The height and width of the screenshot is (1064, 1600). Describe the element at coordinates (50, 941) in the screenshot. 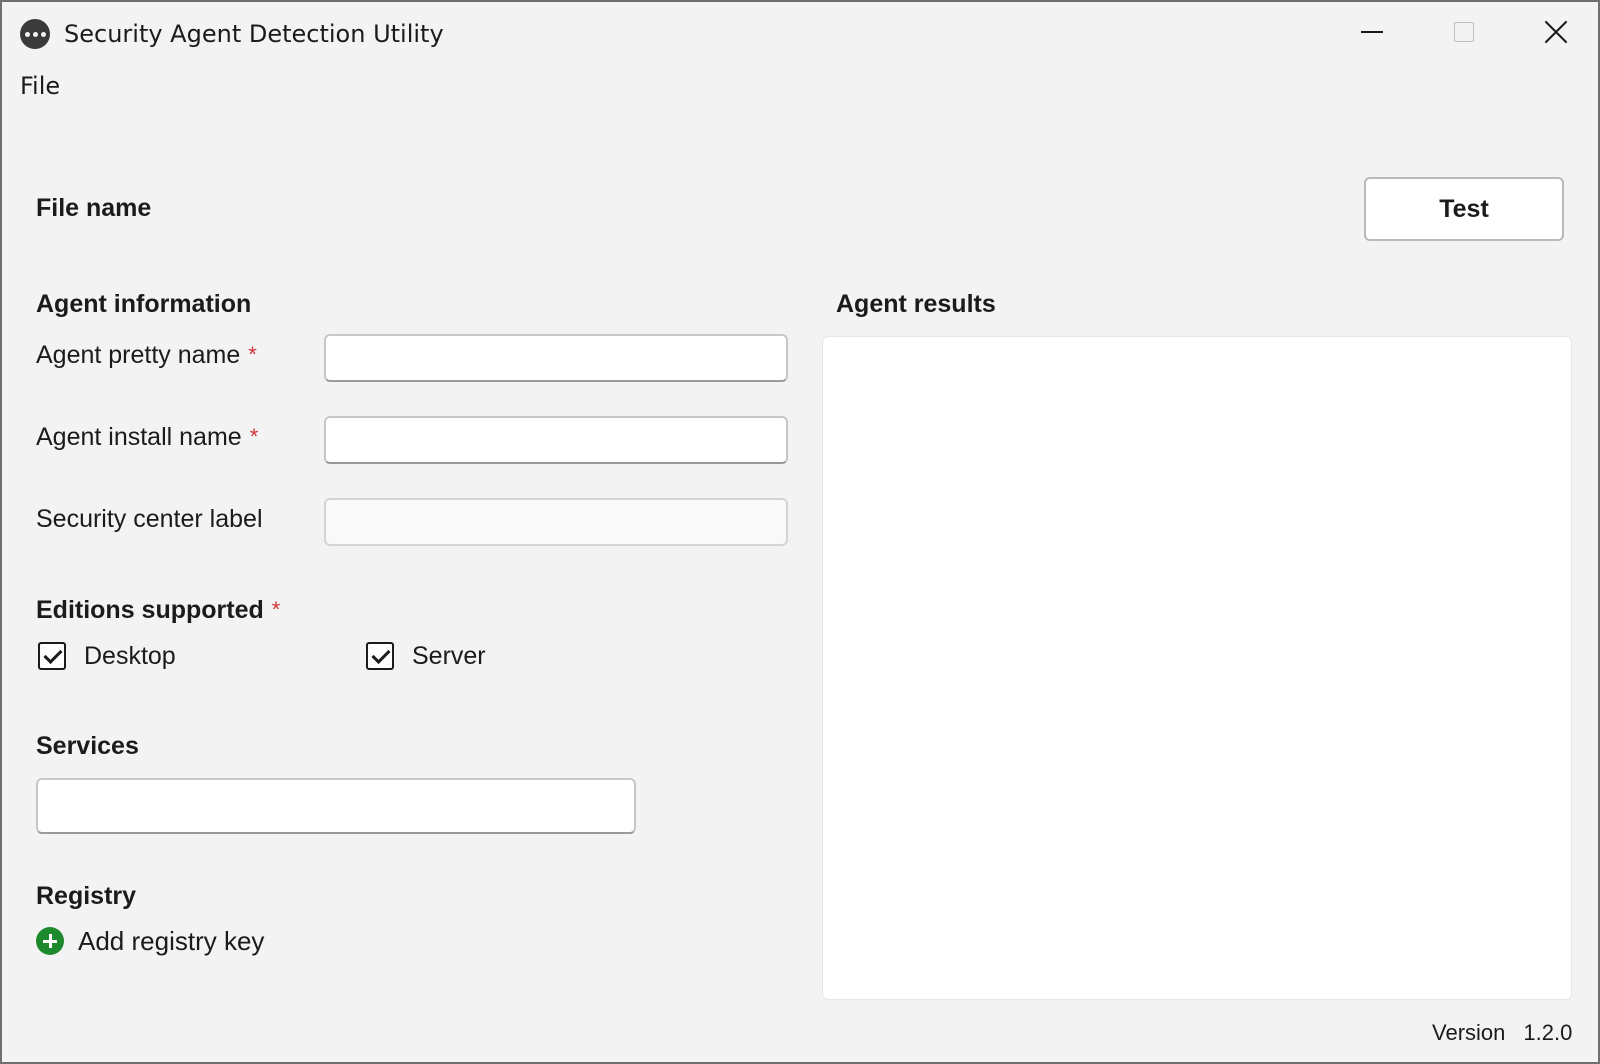

I see `plus-circle-icon` at that location.